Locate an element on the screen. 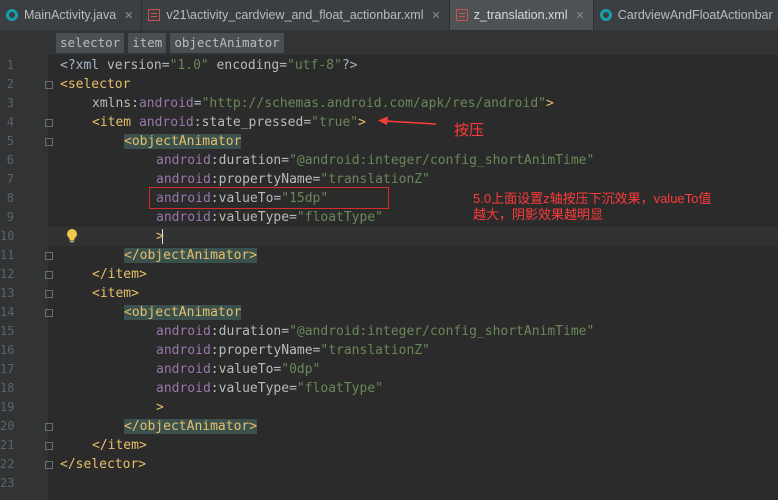 The image size is (778, 500). code-line-22: </selector> is located at coordinates (103, 464).